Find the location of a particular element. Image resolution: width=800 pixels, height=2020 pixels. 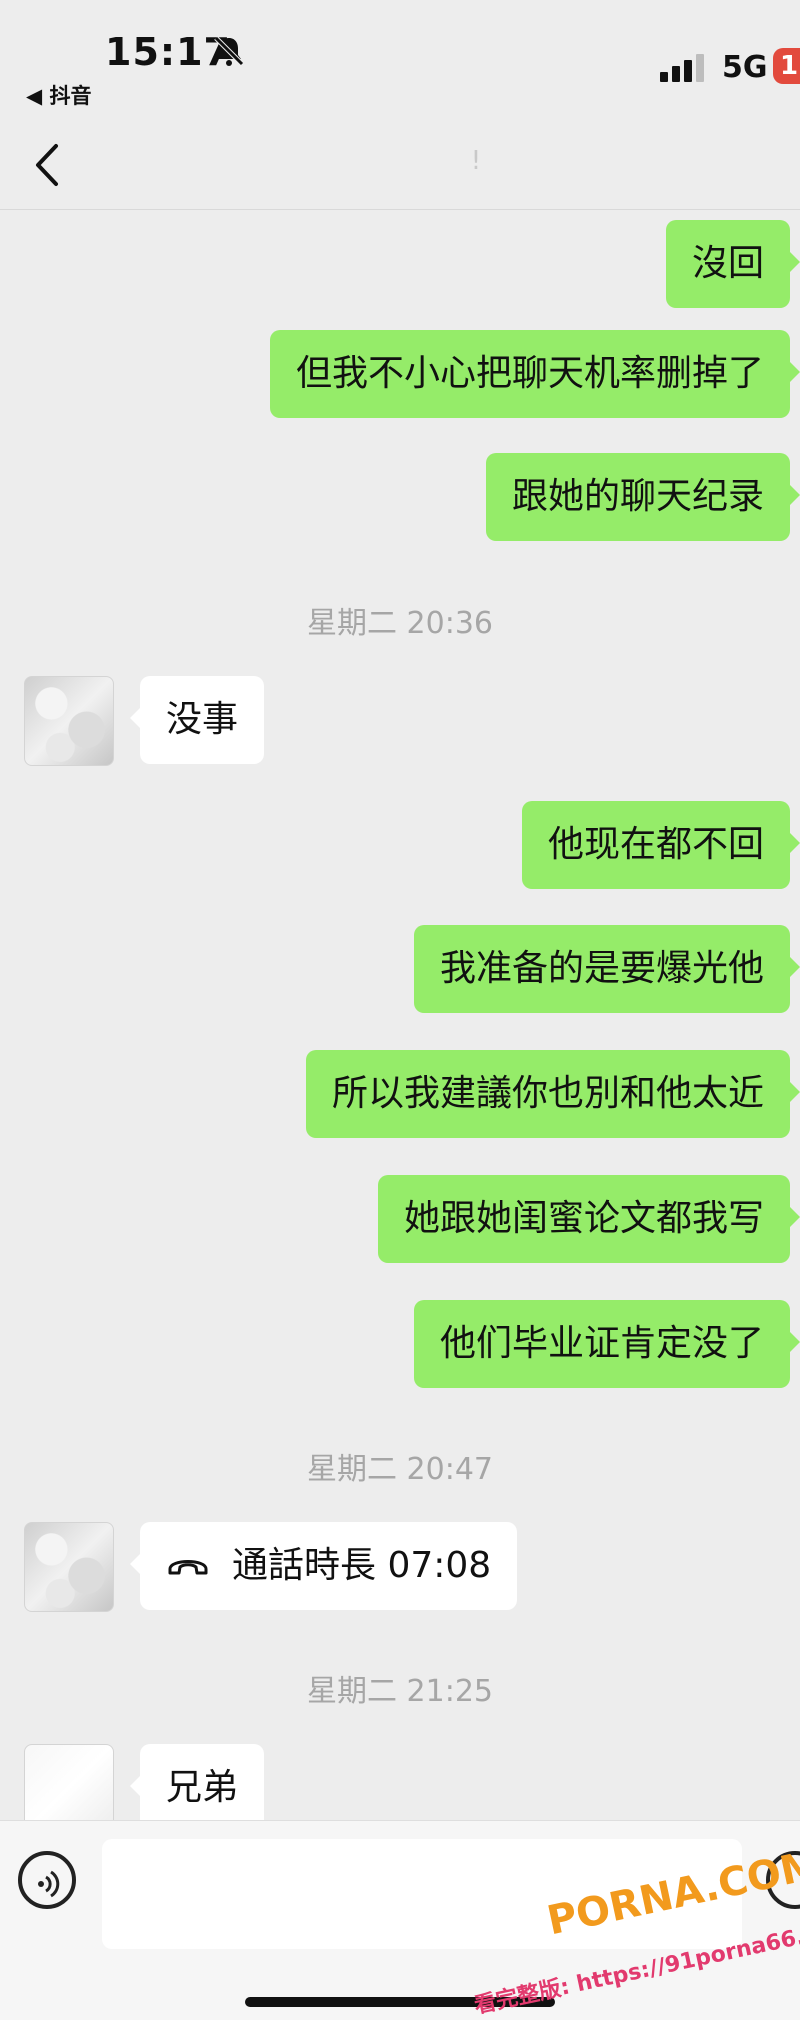

incoming-message: 兄弟 is located at coordinates (197, 1788).